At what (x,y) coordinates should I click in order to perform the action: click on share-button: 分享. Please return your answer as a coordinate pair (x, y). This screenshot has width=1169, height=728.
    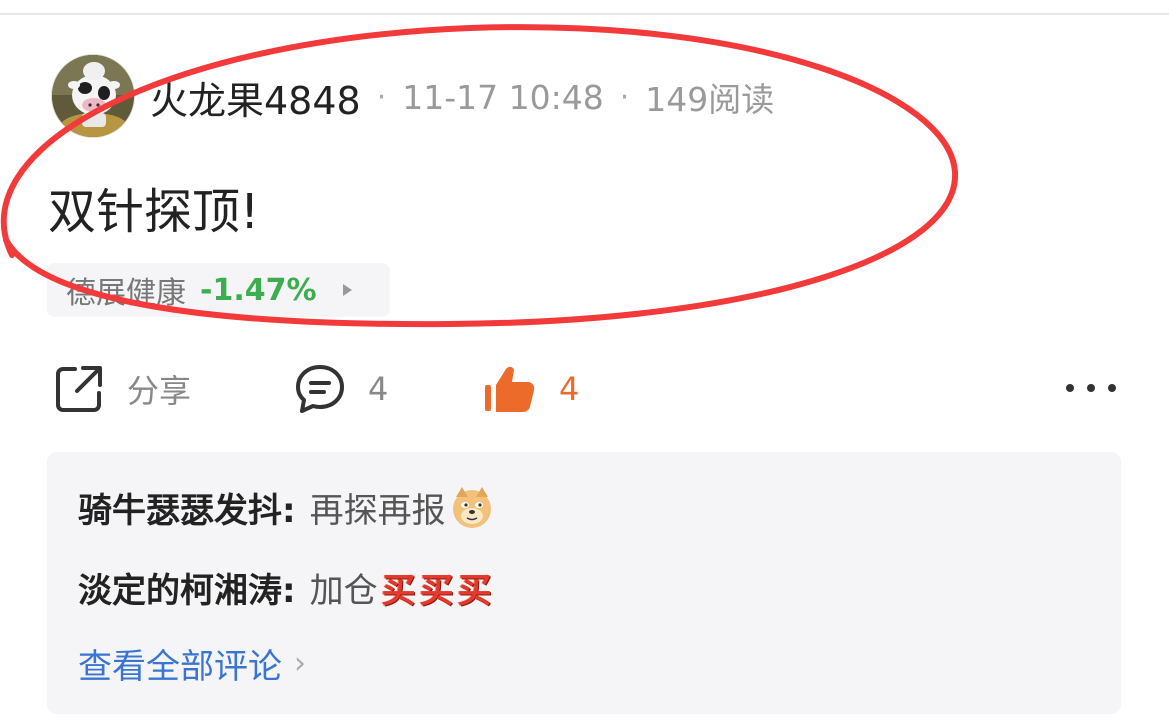
    Looking at the image, I should click on (122, 389).